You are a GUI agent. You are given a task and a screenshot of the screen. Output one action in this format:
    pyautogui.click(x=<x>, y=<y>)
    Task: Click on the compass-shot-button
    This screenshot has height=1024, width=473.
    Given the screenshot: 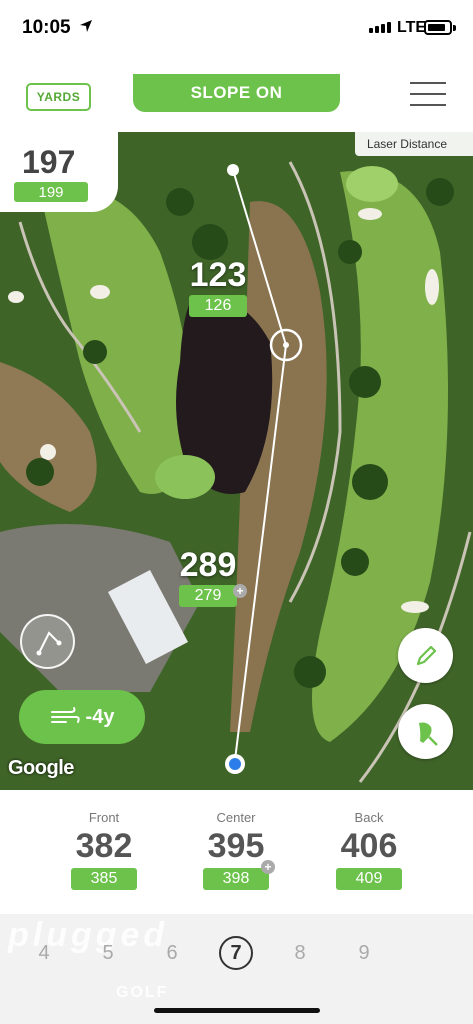 What is the action you would take?
    pyautogui.click(x=47, y=641)
    